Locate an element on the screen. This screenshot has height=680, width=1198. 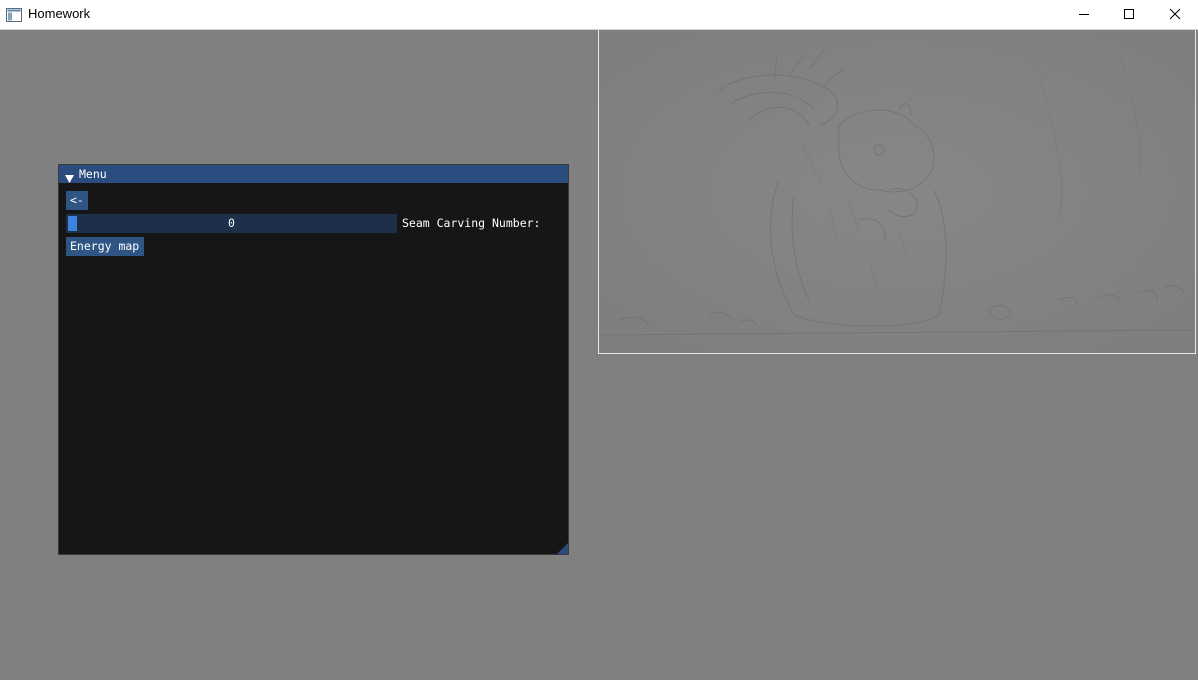
slider-value: 0 is located at coordinates (231, 223).